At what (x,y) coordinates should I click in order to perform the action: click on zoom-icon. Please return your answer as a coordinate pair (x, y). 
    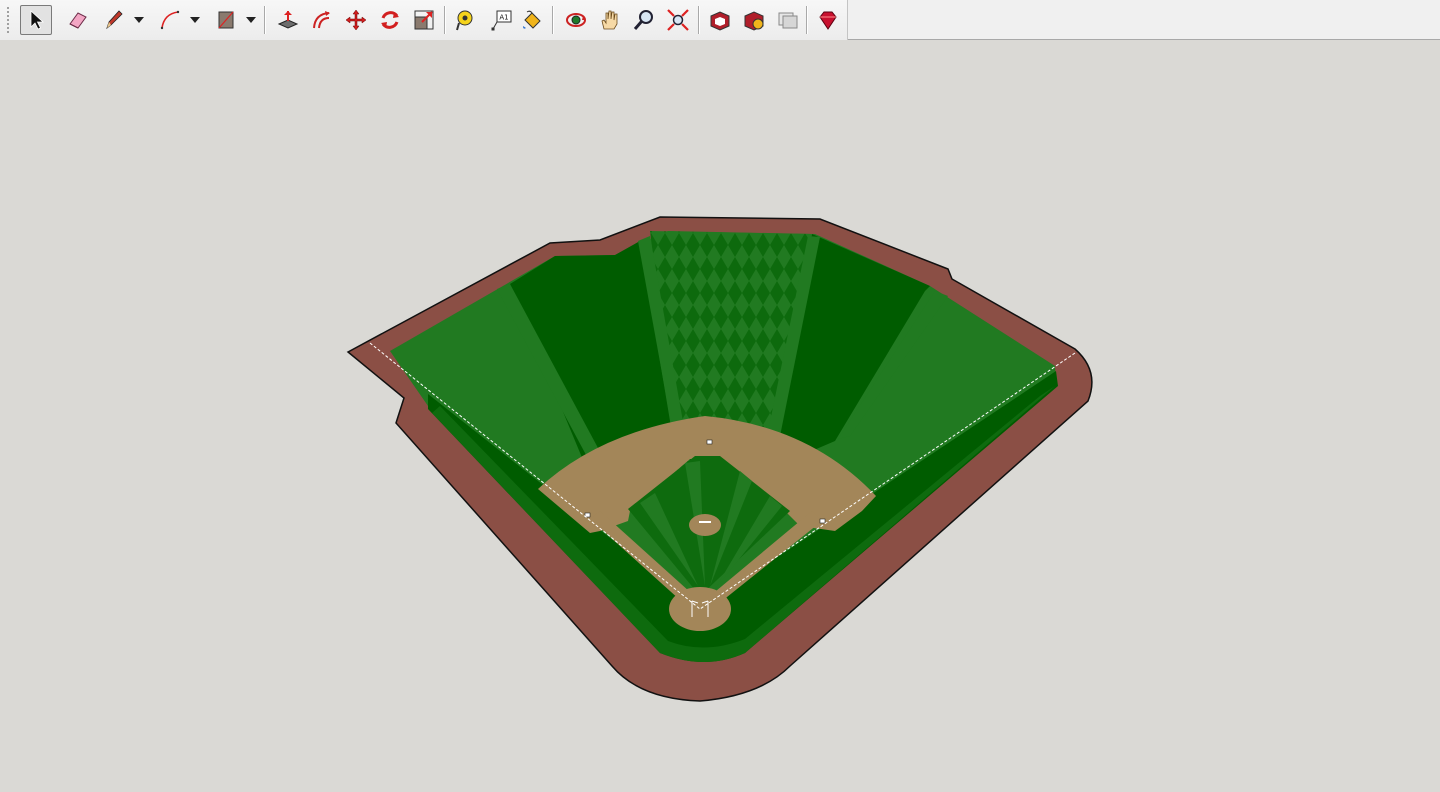
    Looking at the image, I should click on (643, 20).